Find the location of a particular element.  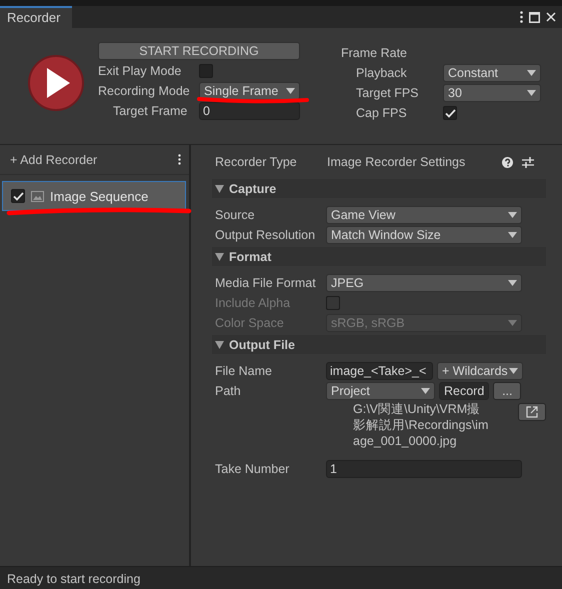

recorder-item: Image Sequence is located at coordinates (94, 196).